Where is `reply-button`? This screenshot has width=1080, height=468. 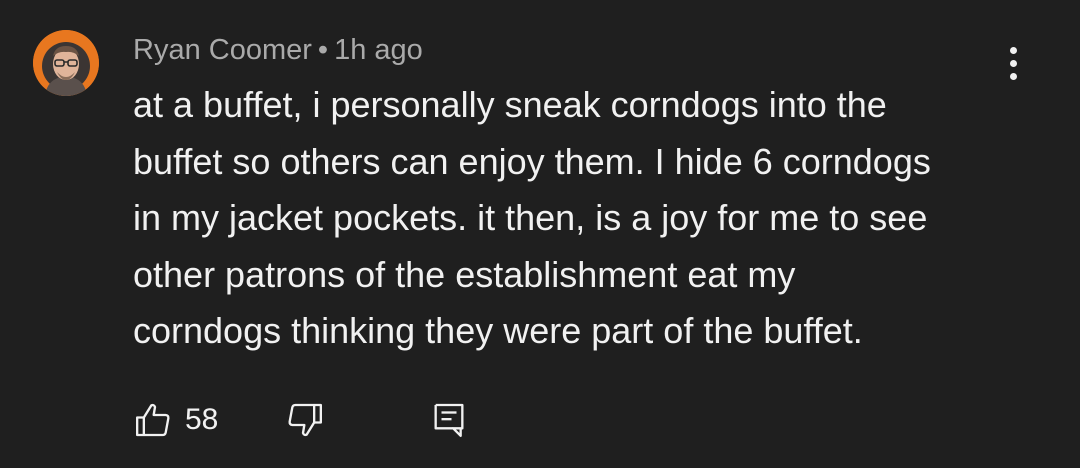 reply-button is located at coordinates (449, 420).